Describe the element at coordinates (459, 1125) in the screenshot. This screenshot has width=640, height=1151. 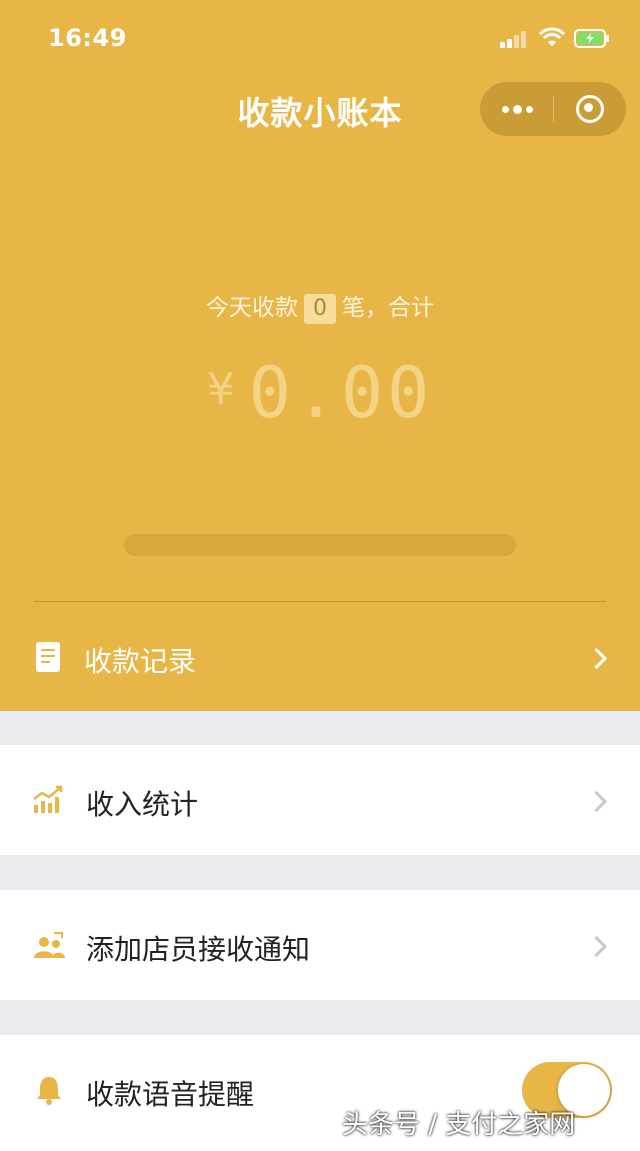
I see `watermark: 头条号 / 支付之家网` at that location.